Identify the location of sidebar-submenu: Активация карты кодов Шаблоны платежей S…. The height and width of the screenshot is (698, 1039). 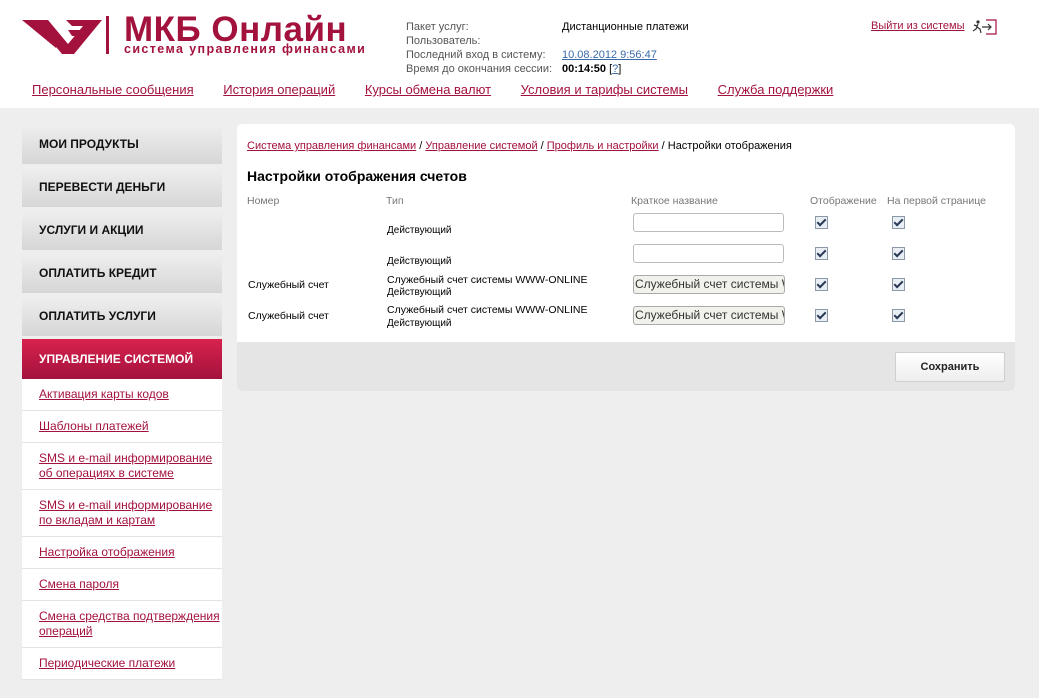
(122, 529).